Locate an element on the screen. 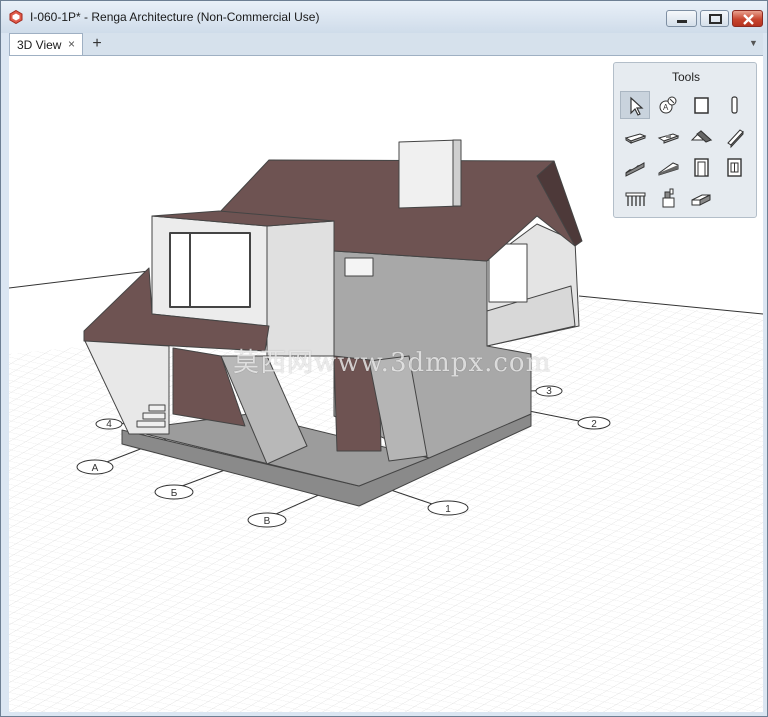 This screenshot has width=768, height=717. tools-panel-title: Tools is located at coordinates (685, 77).